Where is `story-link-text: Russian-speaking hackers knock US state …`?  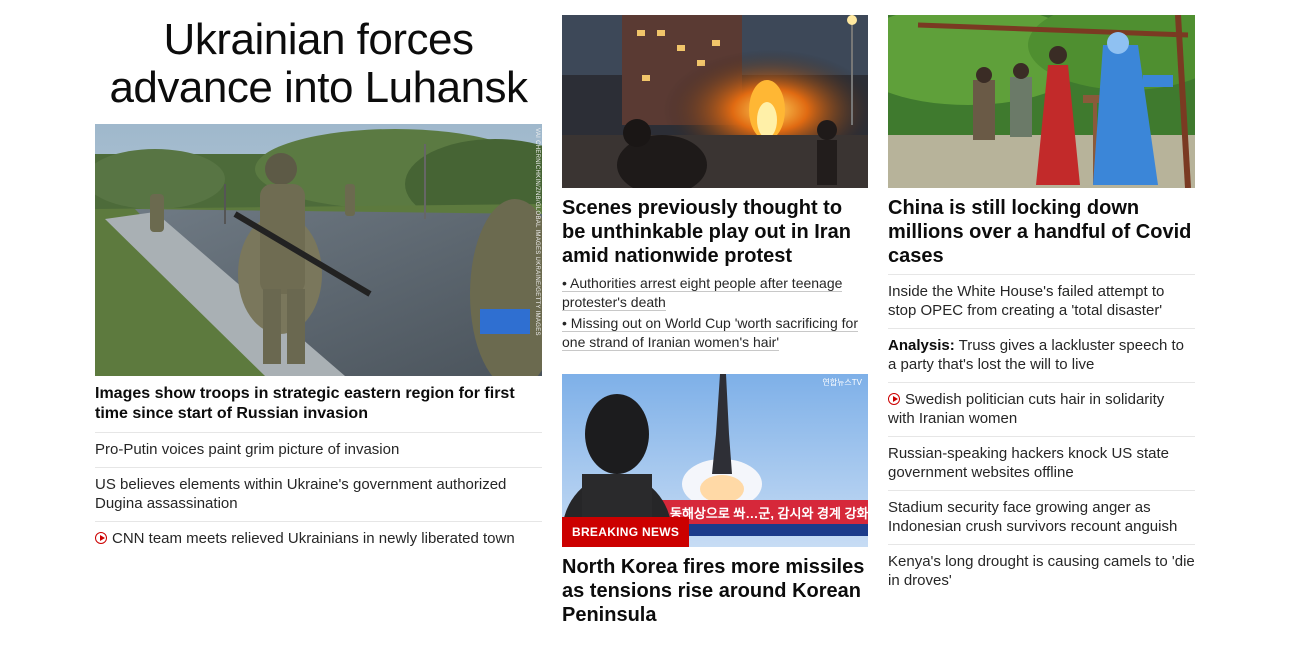
story-link-text: Russian-speaking hackers knock US state … is located at coordinates (1028, 463).